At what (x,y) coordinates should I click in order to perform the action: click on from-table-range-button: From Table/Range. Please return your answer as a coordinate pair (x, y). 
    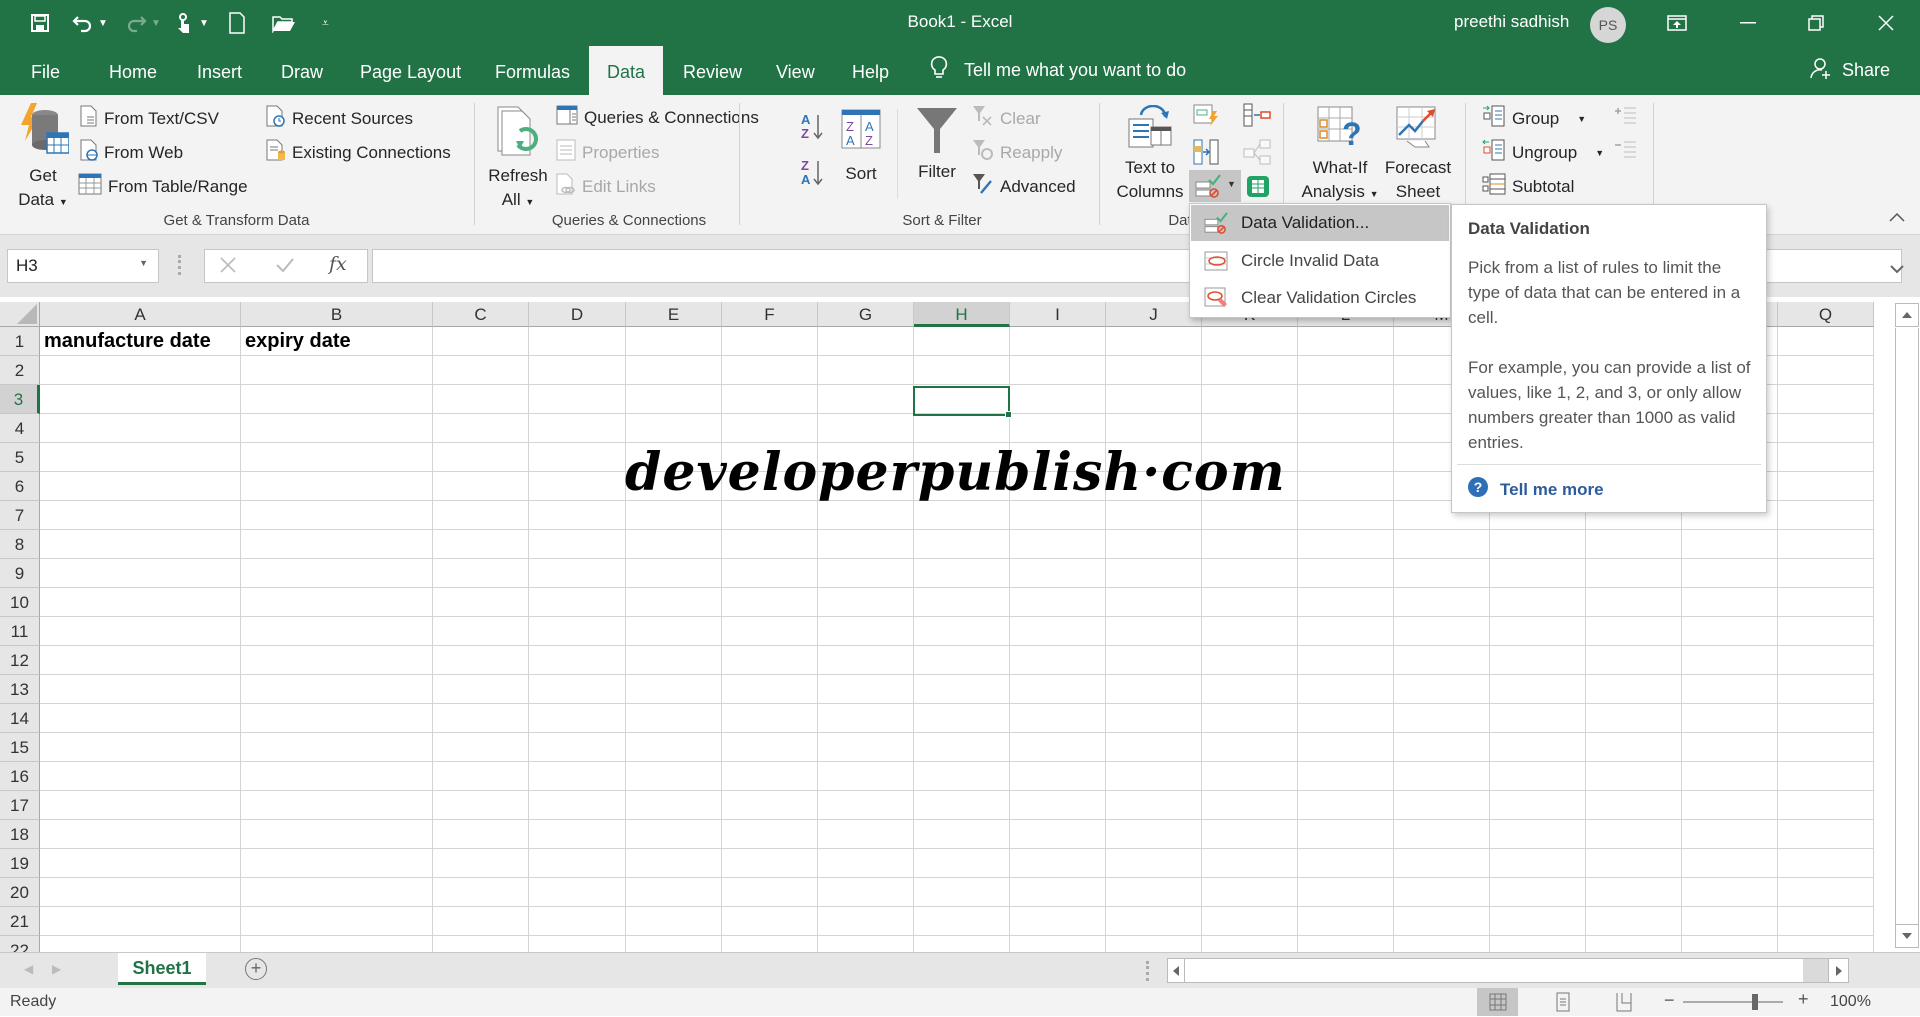
    Looking at the image, I should click on (163, 186).